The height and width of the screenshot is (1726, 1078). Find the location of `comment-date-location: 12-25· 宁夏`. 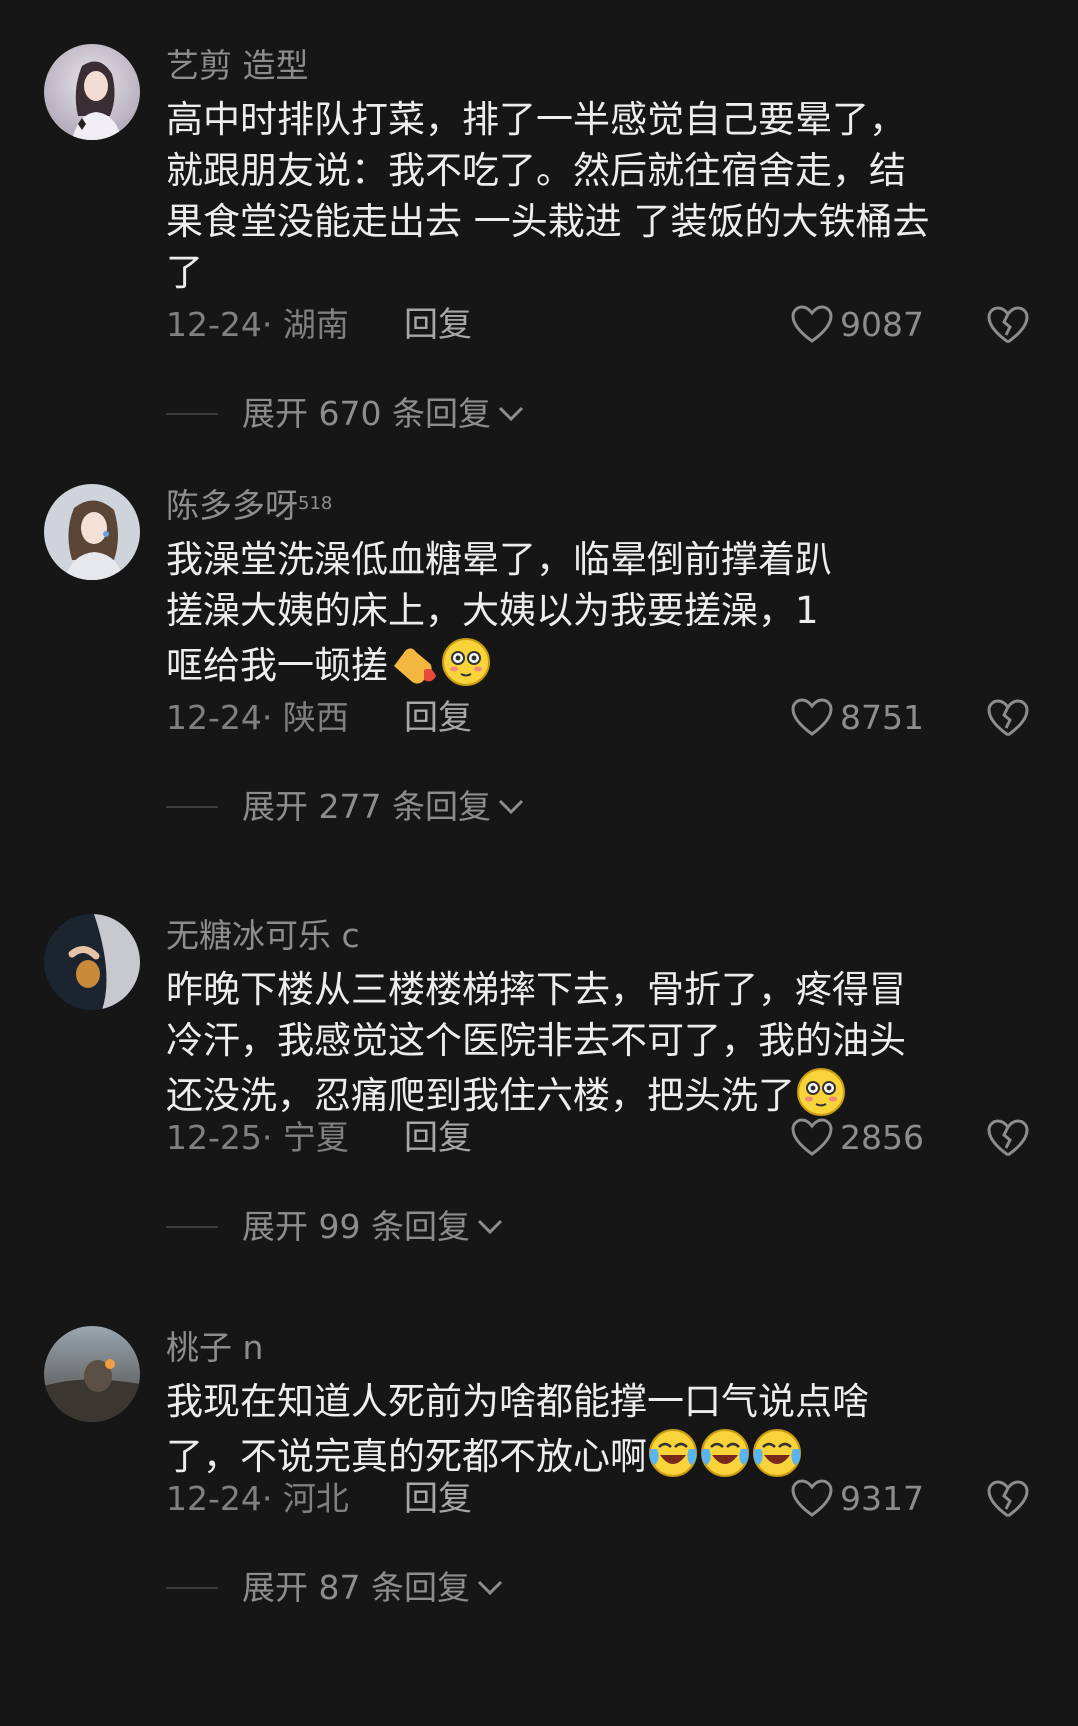

comment-date-location: 12-25· 宁夏 is located at coordinates (257, 1137).